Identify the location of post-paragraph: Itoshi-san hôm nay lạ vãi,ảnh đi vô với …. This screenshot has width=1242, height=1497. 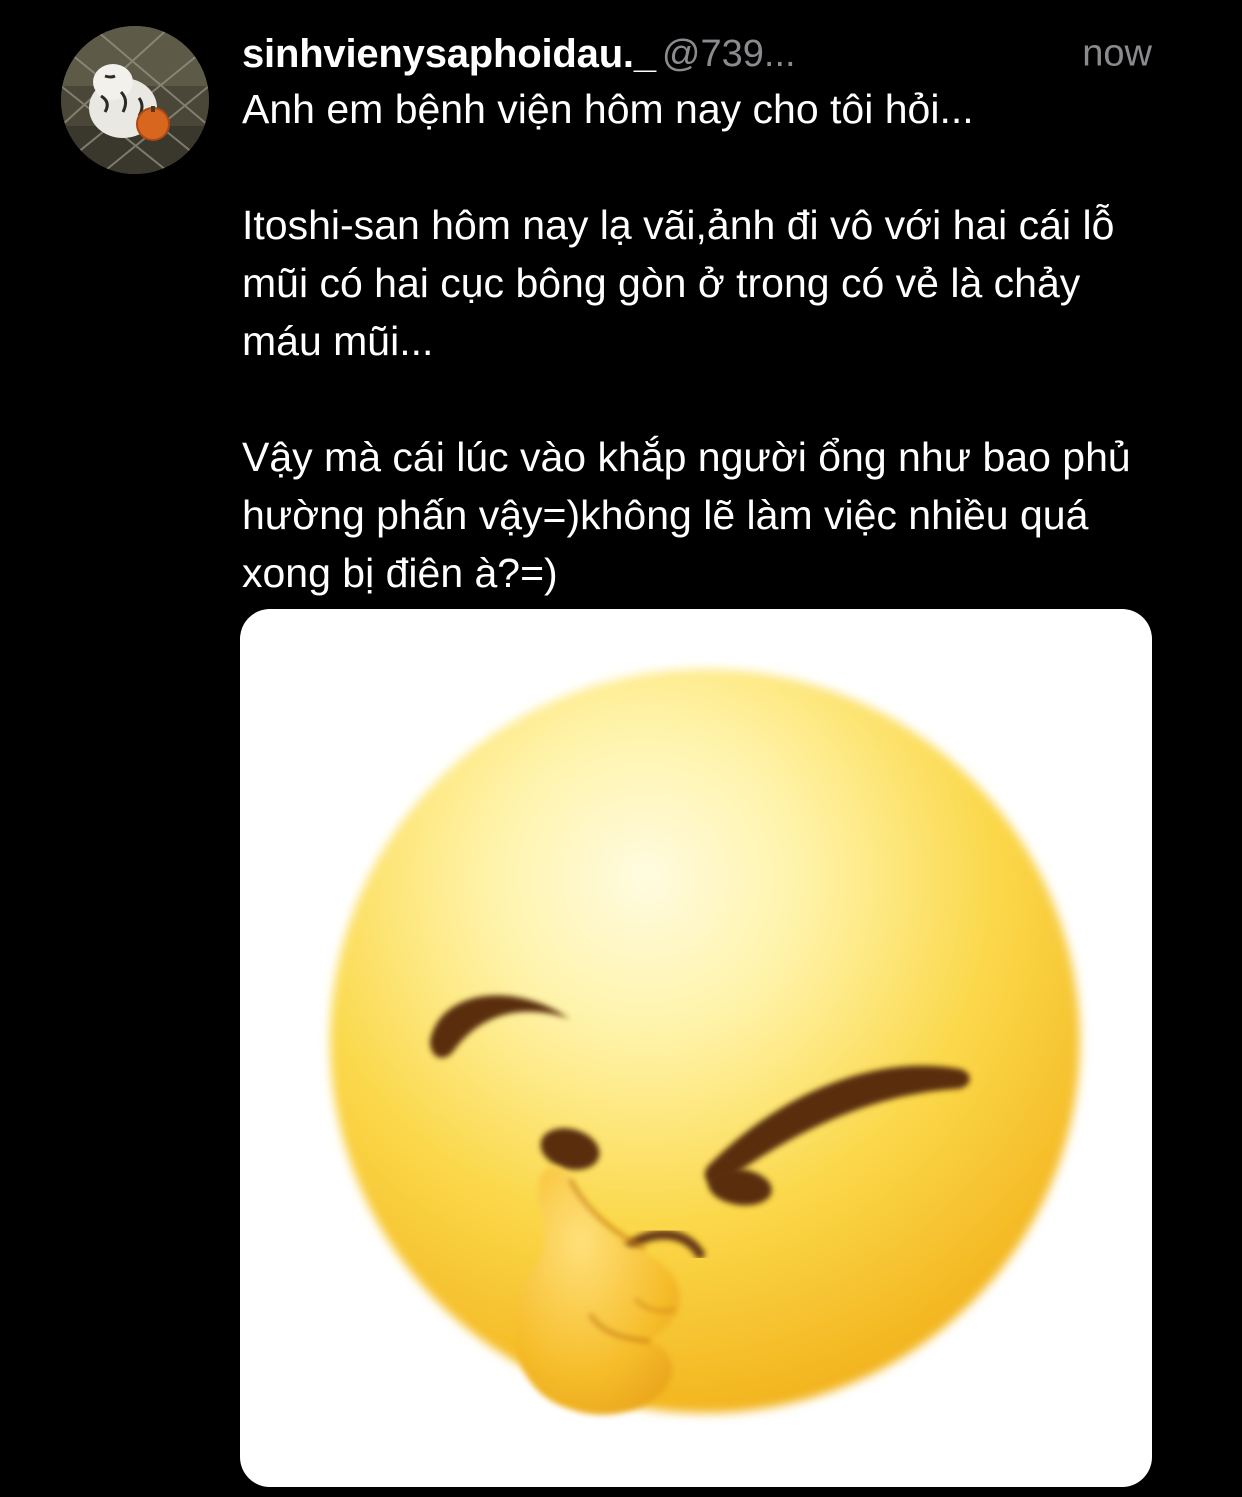
(678, 283).